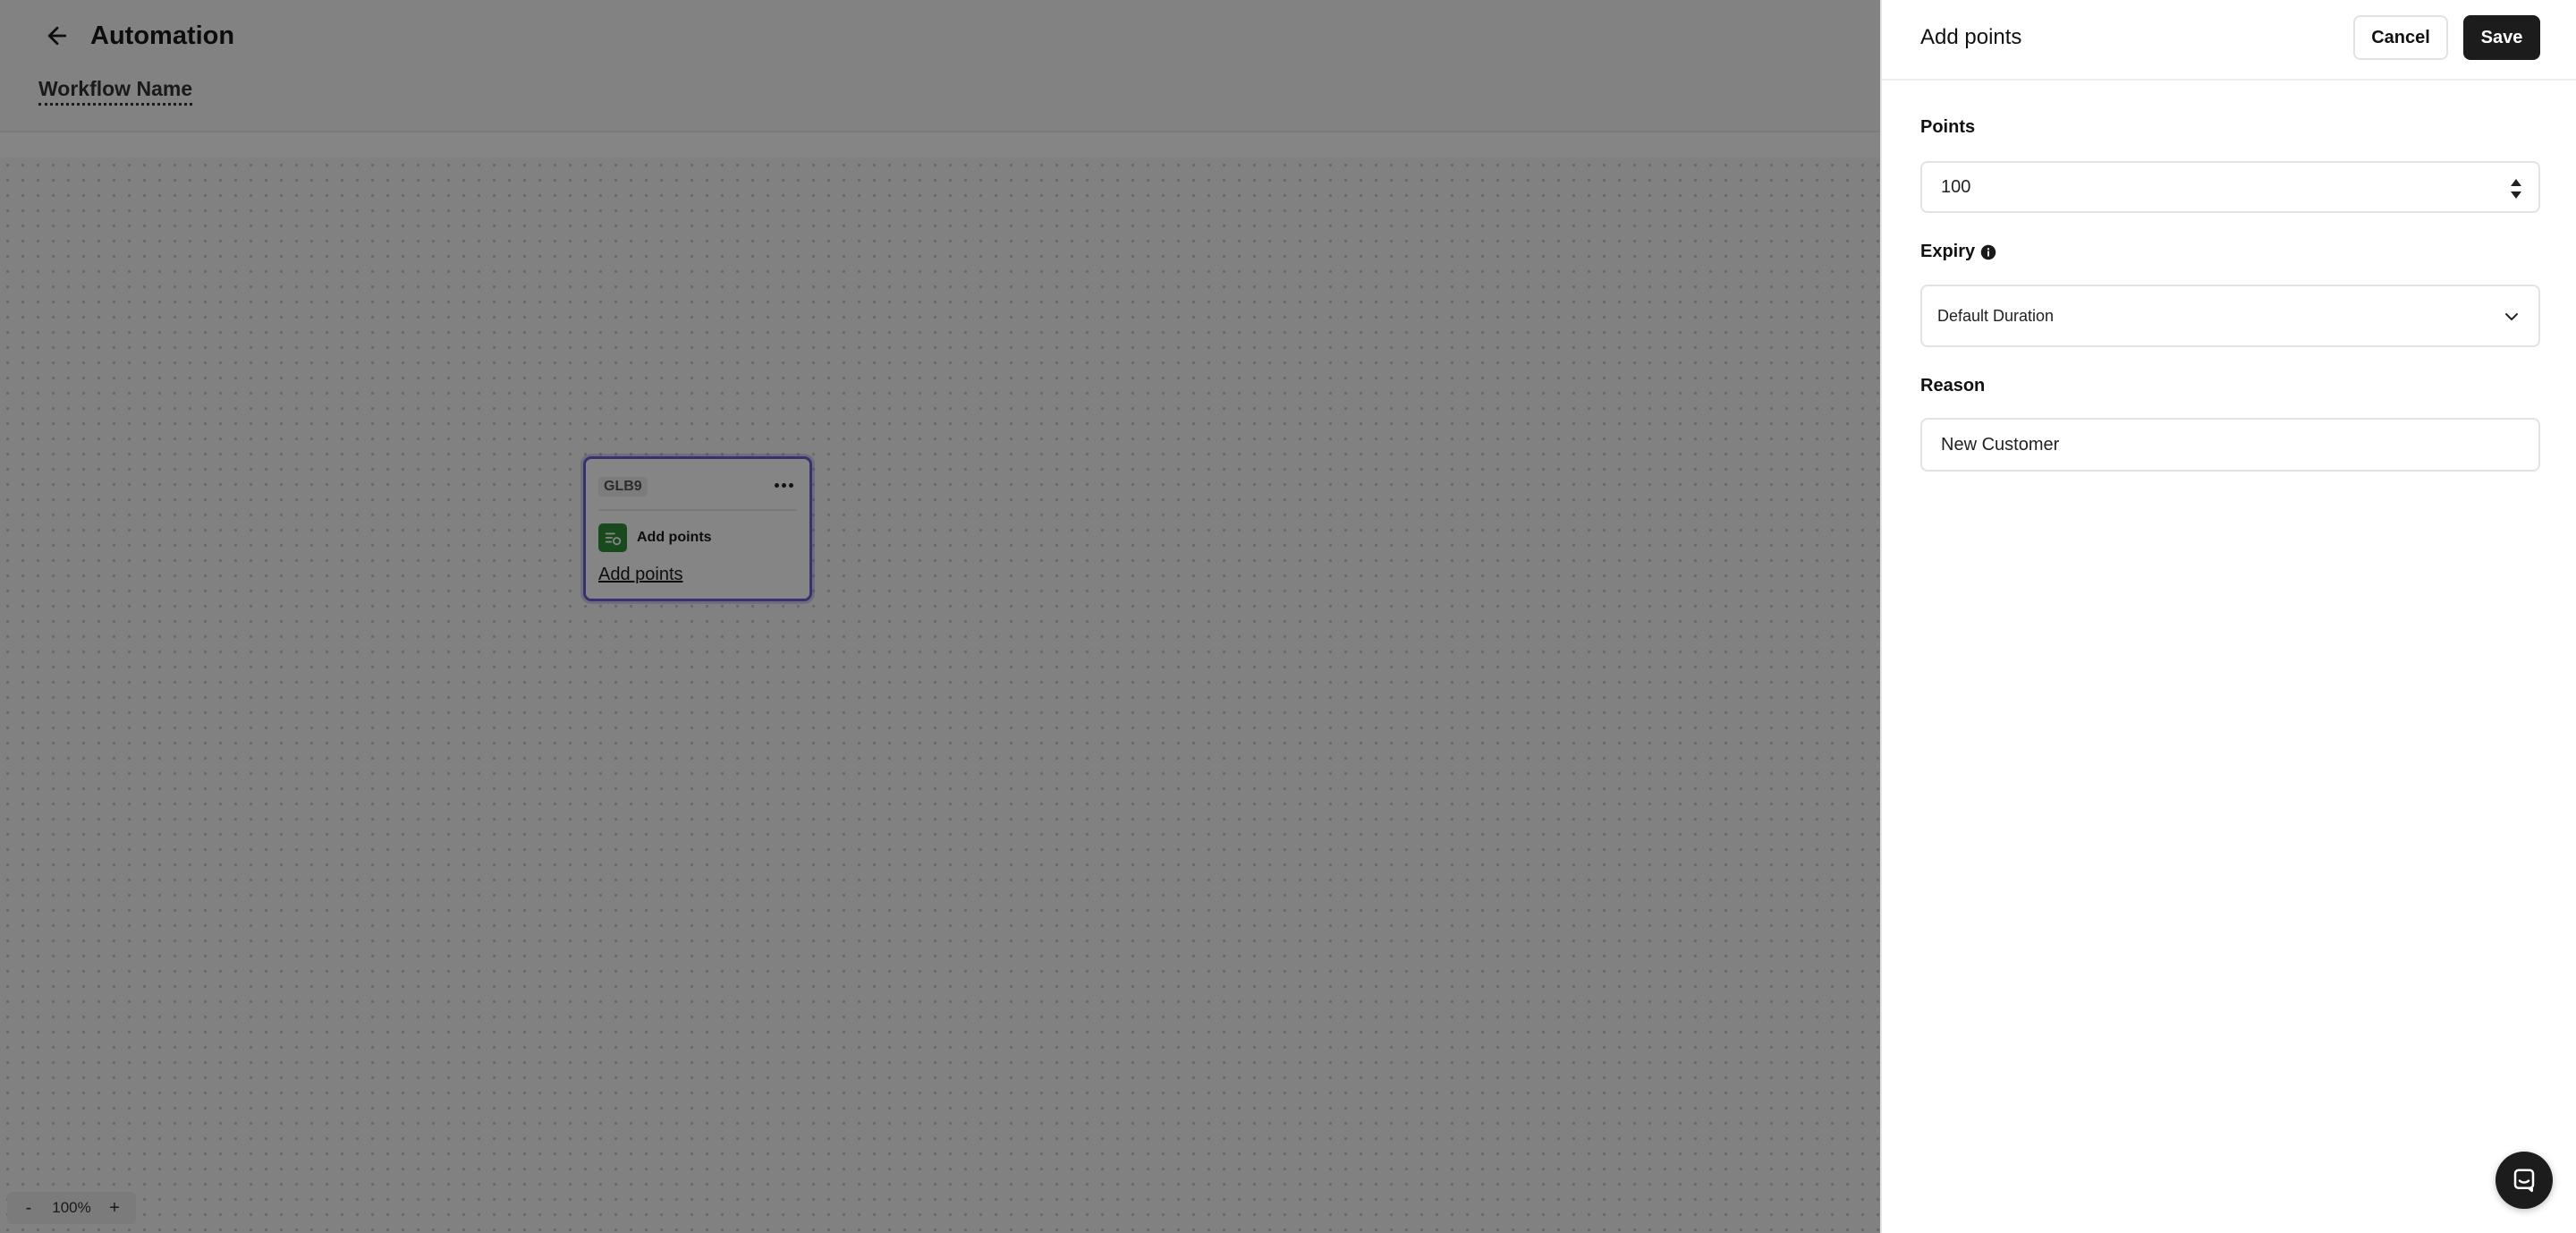 This screenshot has width=2576, height=1233. Describe the element at coordinates (1948, 251) in the screenshot. I see `expiry-label-text: Expiry` at that location.